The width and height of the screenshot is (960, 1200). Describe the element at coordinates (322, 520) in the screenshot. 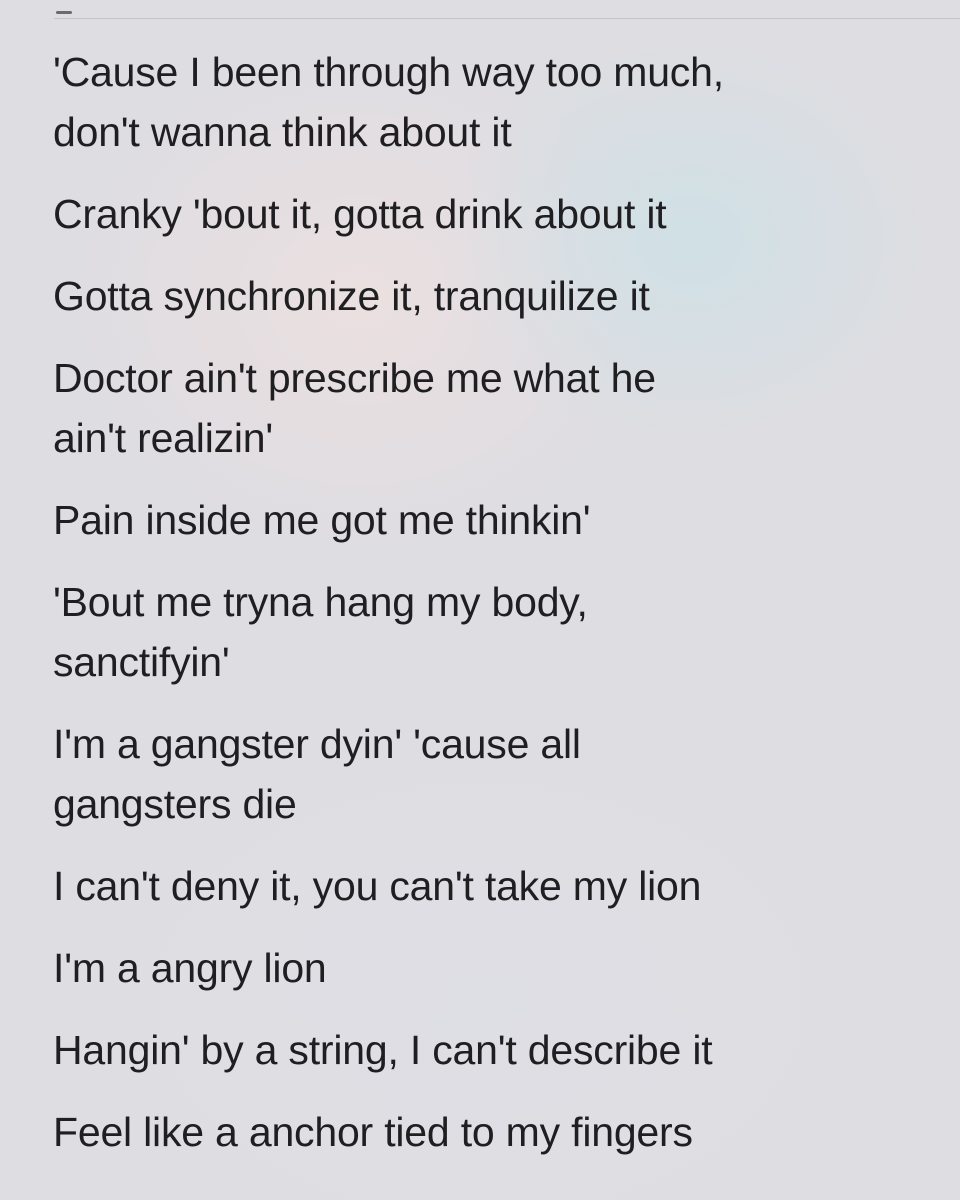

I see `lyric-line: Pain inside me got me thinkin'` at that location.